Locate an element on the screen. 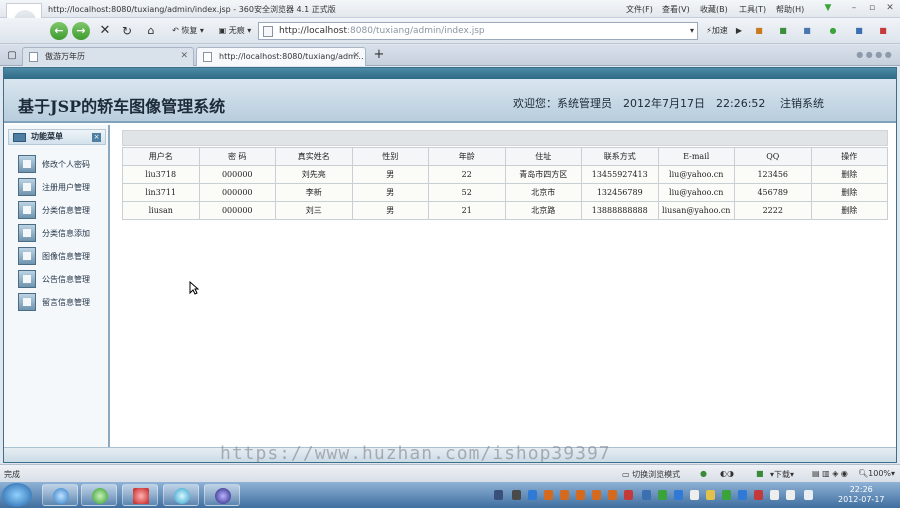 This screenshot has width=900, height=508. security-icon: ● is located at coordinates (833, 31).